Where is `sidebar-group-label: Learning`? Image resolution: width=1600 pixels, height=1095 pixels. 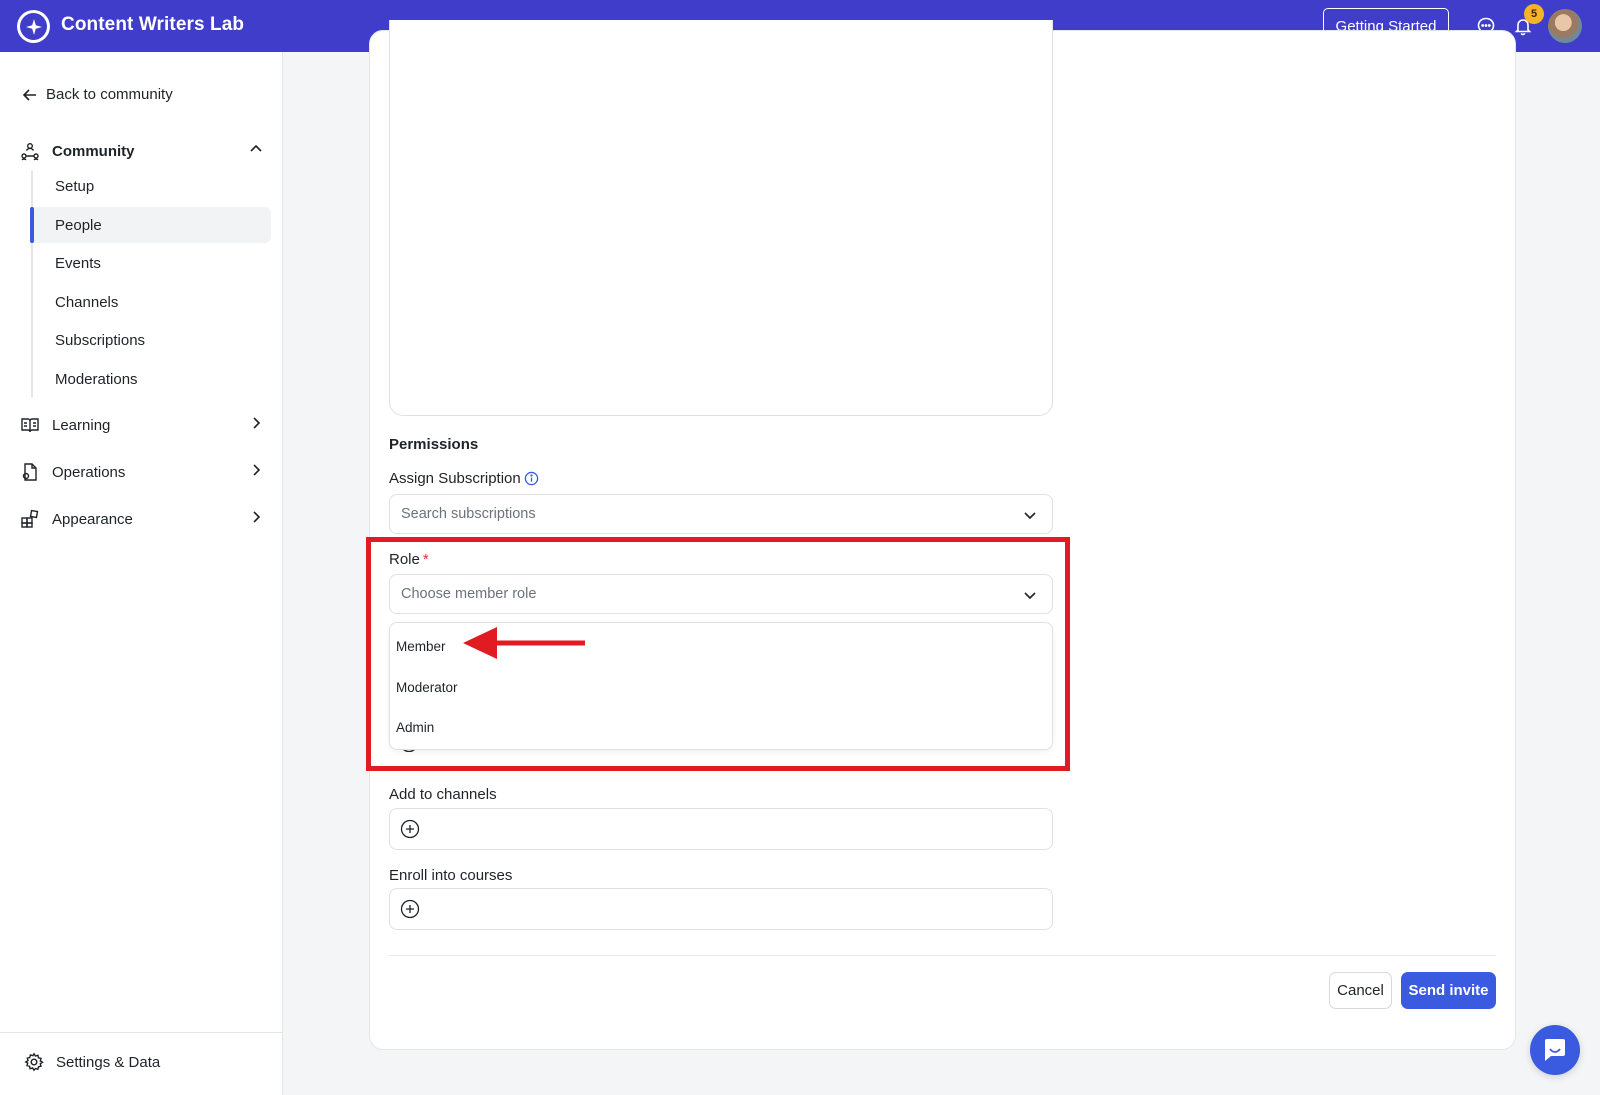 sidebar-group-label: Learning is located at coordinates (81, 425).